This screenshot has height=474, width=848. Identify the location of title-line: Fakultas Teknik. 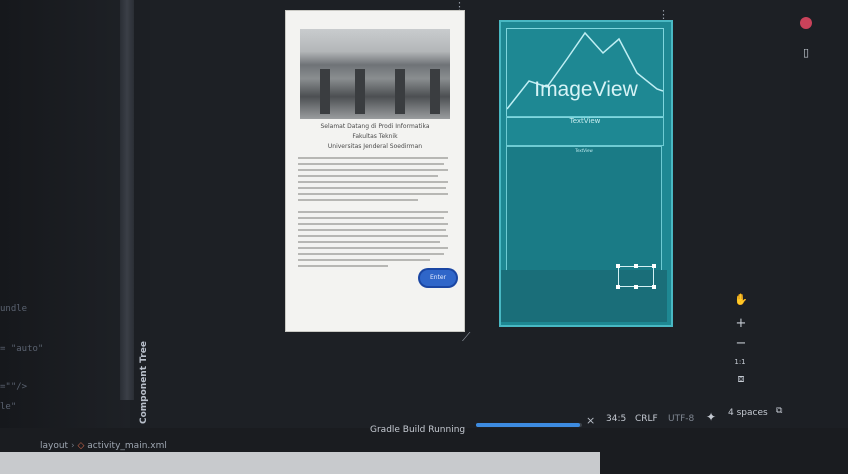
(375, 136).